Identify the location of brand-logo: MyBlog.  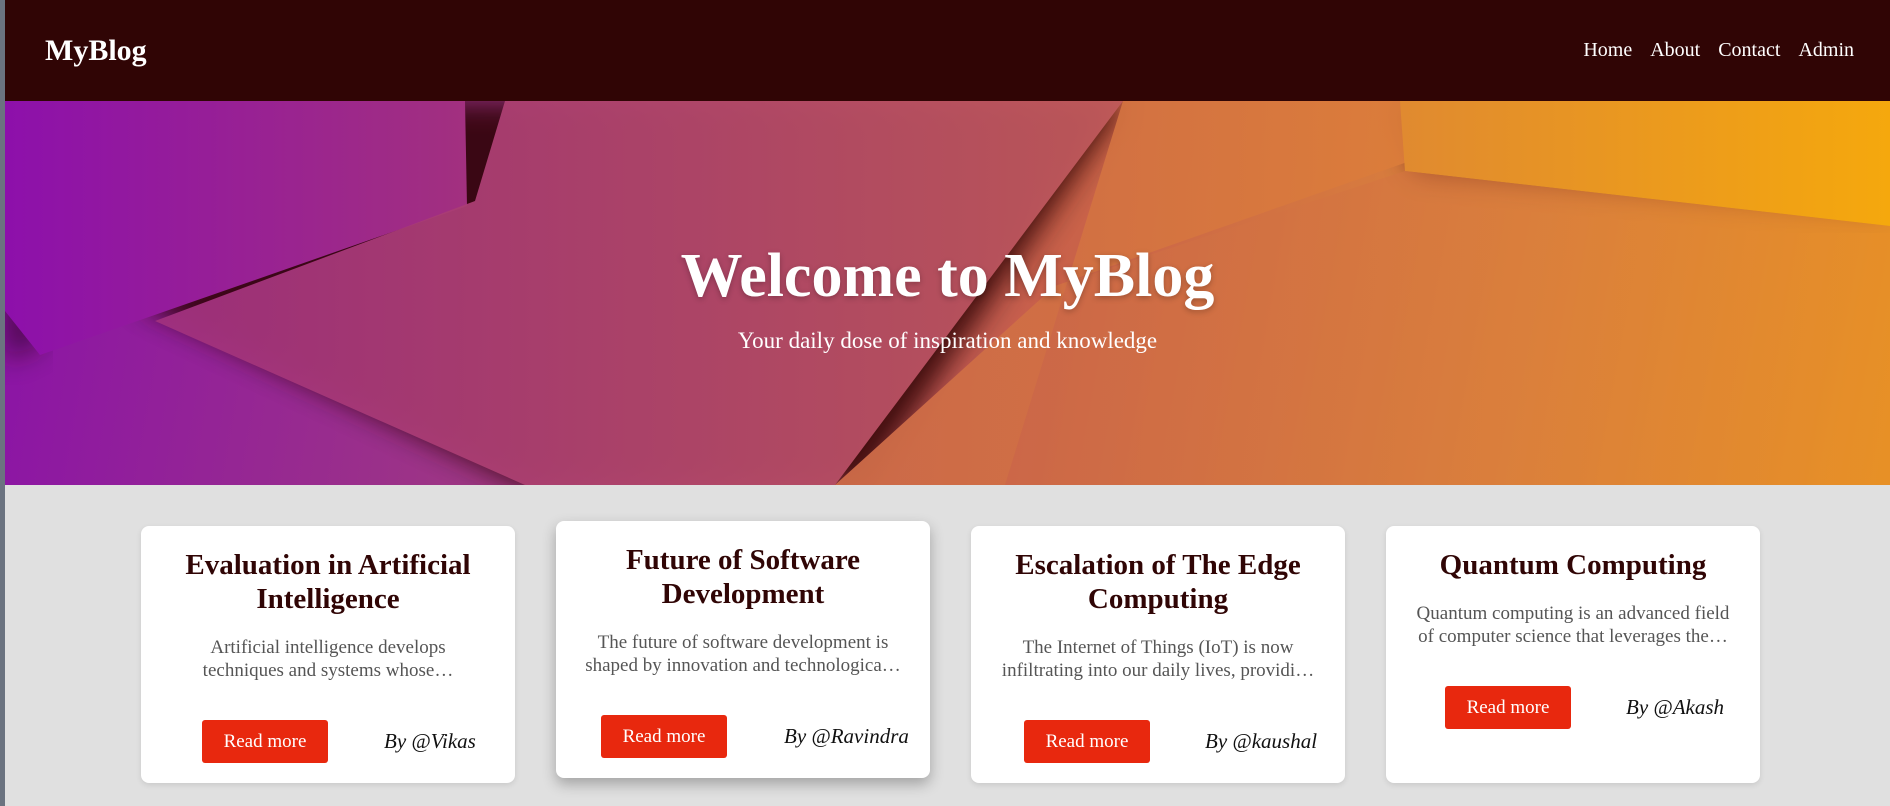
(96, 51).